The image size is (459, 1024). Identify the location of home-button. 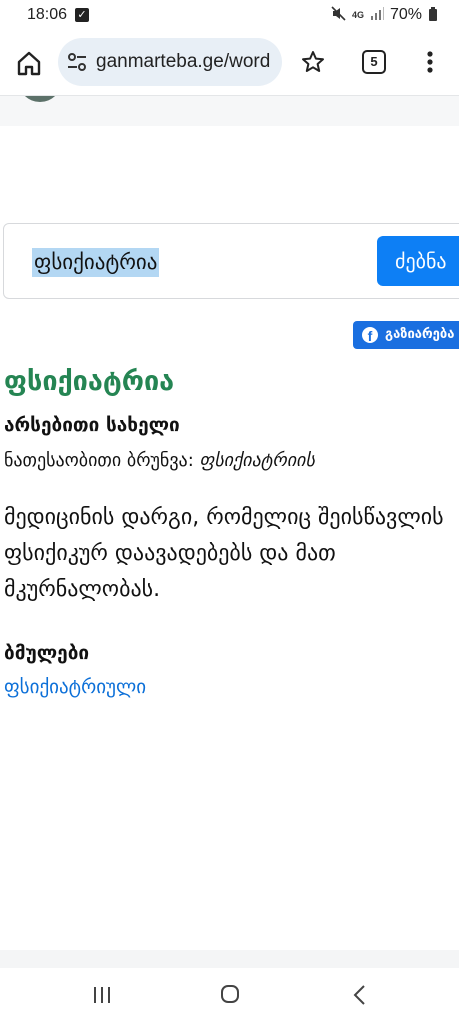
(29, 63).